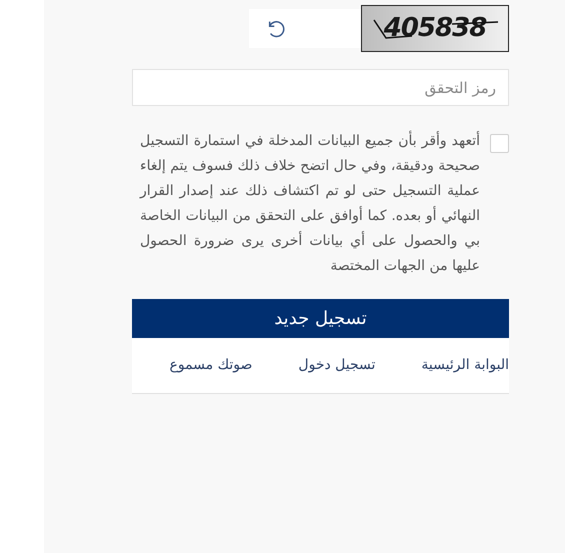 This screenshot has width=565, height=553. What do you see at coordinates (320, 87) in the screenshot?
I see `verification-code-field: رمز التحقق` at bounding box center [320, 87].